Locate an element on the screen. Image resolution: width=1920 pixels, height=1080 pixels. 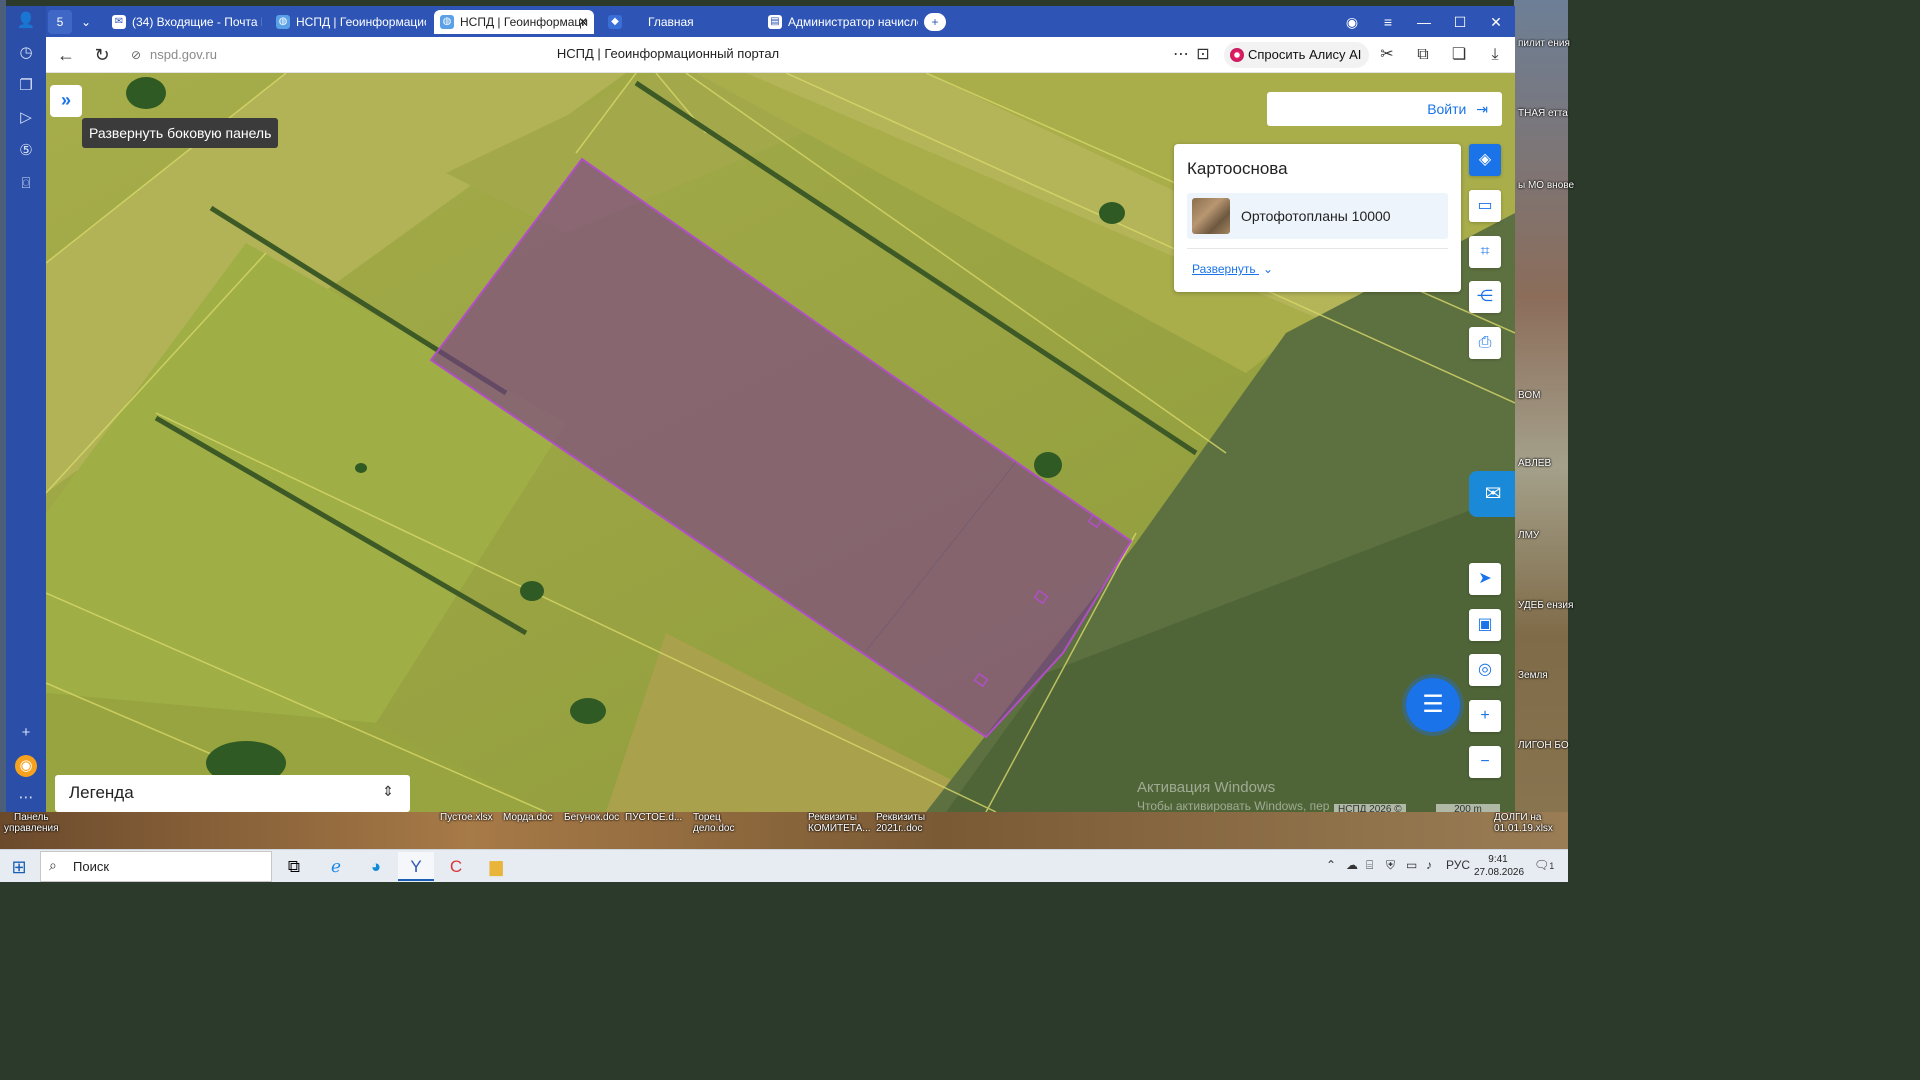
clock: 9:41 27.08.2026 is located at coordinates (1499, 866).